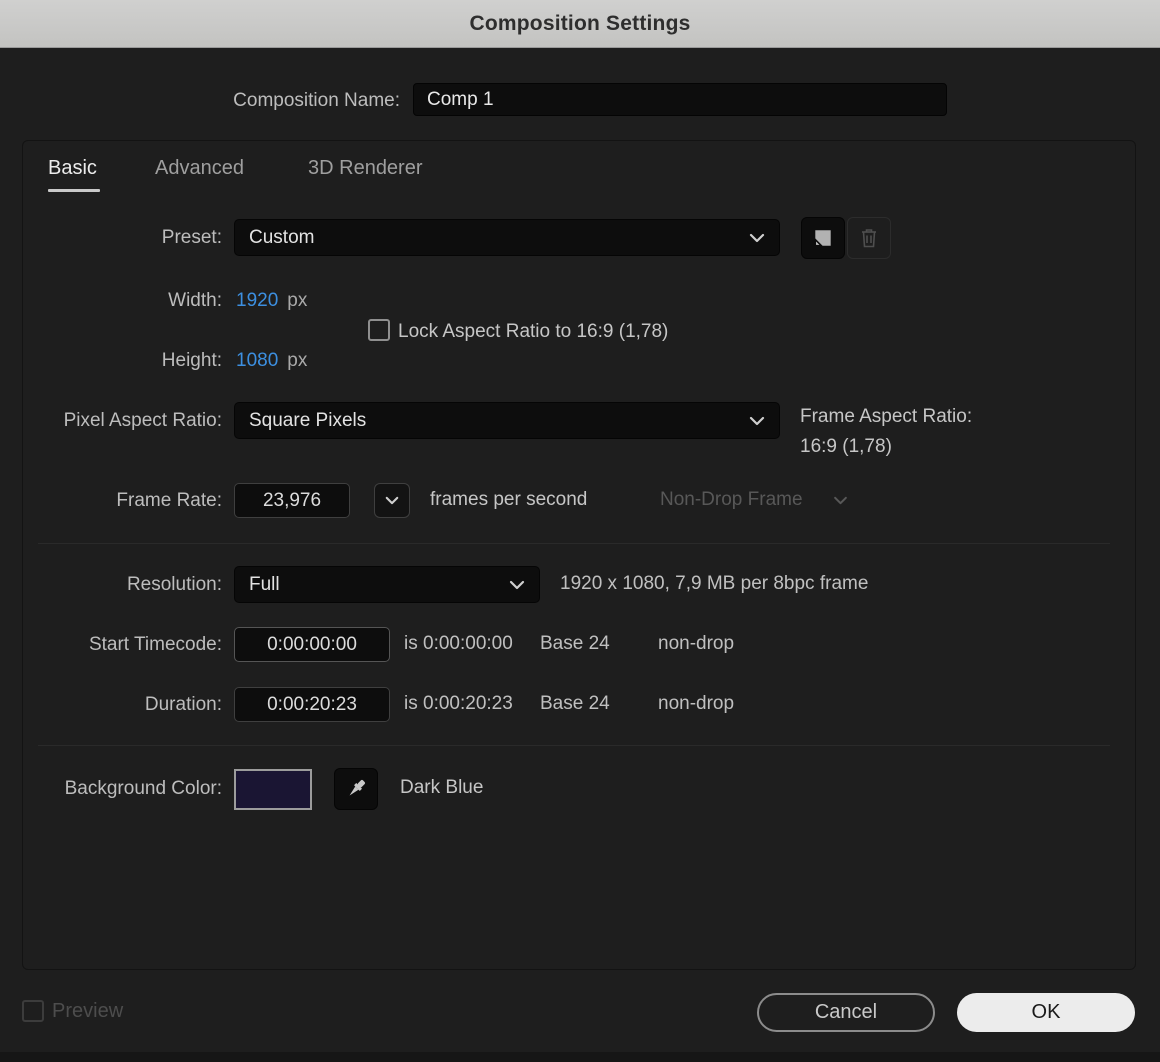 The image size is (1160, 1062). I want to click on lock-aspect-ratio-label: Lock Aspect Ratio to 16:9 (1,78), so click(533, 331).